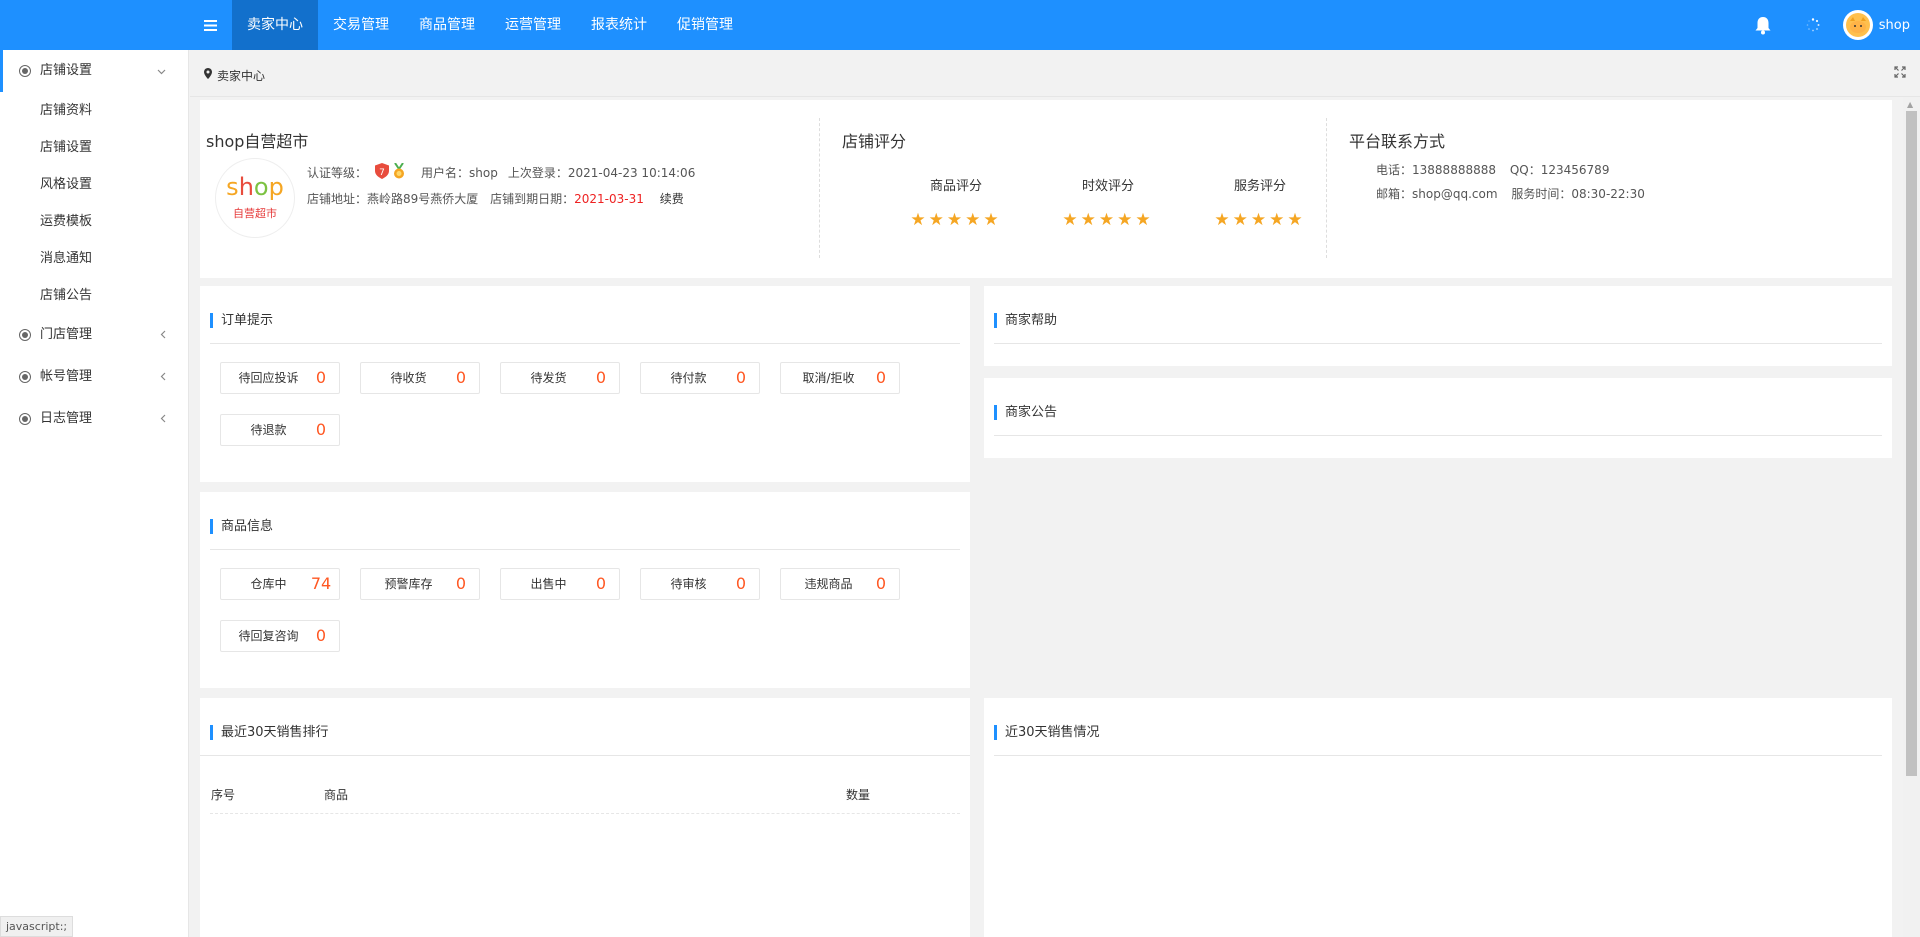 This screenshot has height=937, width=1920. I want to click on seller-help-panel: 商家帮助, so click(1438, 326).